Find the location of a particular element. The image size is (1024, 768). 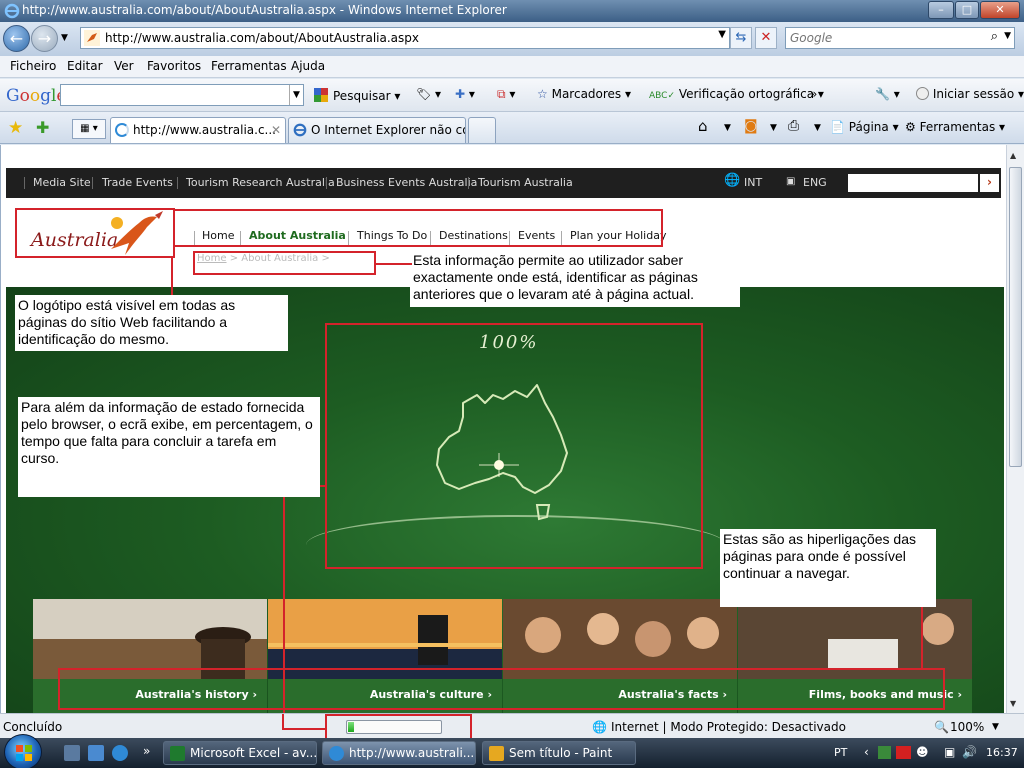

vertical-scrollbar: ▲ ▼ is located at coordinates (1015, 429).